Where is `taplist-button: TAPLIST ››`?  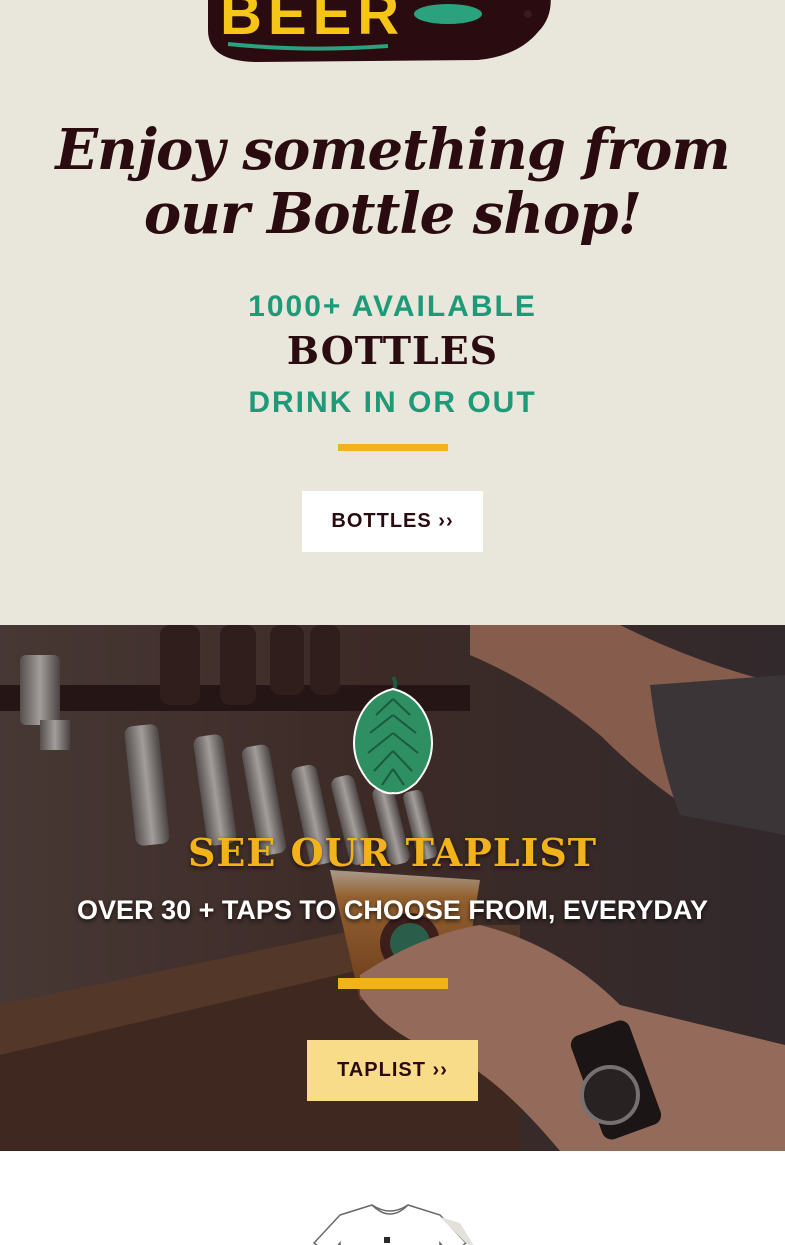
taplist-button: TAPLIST ›› is located at coordinates (392, 1070).